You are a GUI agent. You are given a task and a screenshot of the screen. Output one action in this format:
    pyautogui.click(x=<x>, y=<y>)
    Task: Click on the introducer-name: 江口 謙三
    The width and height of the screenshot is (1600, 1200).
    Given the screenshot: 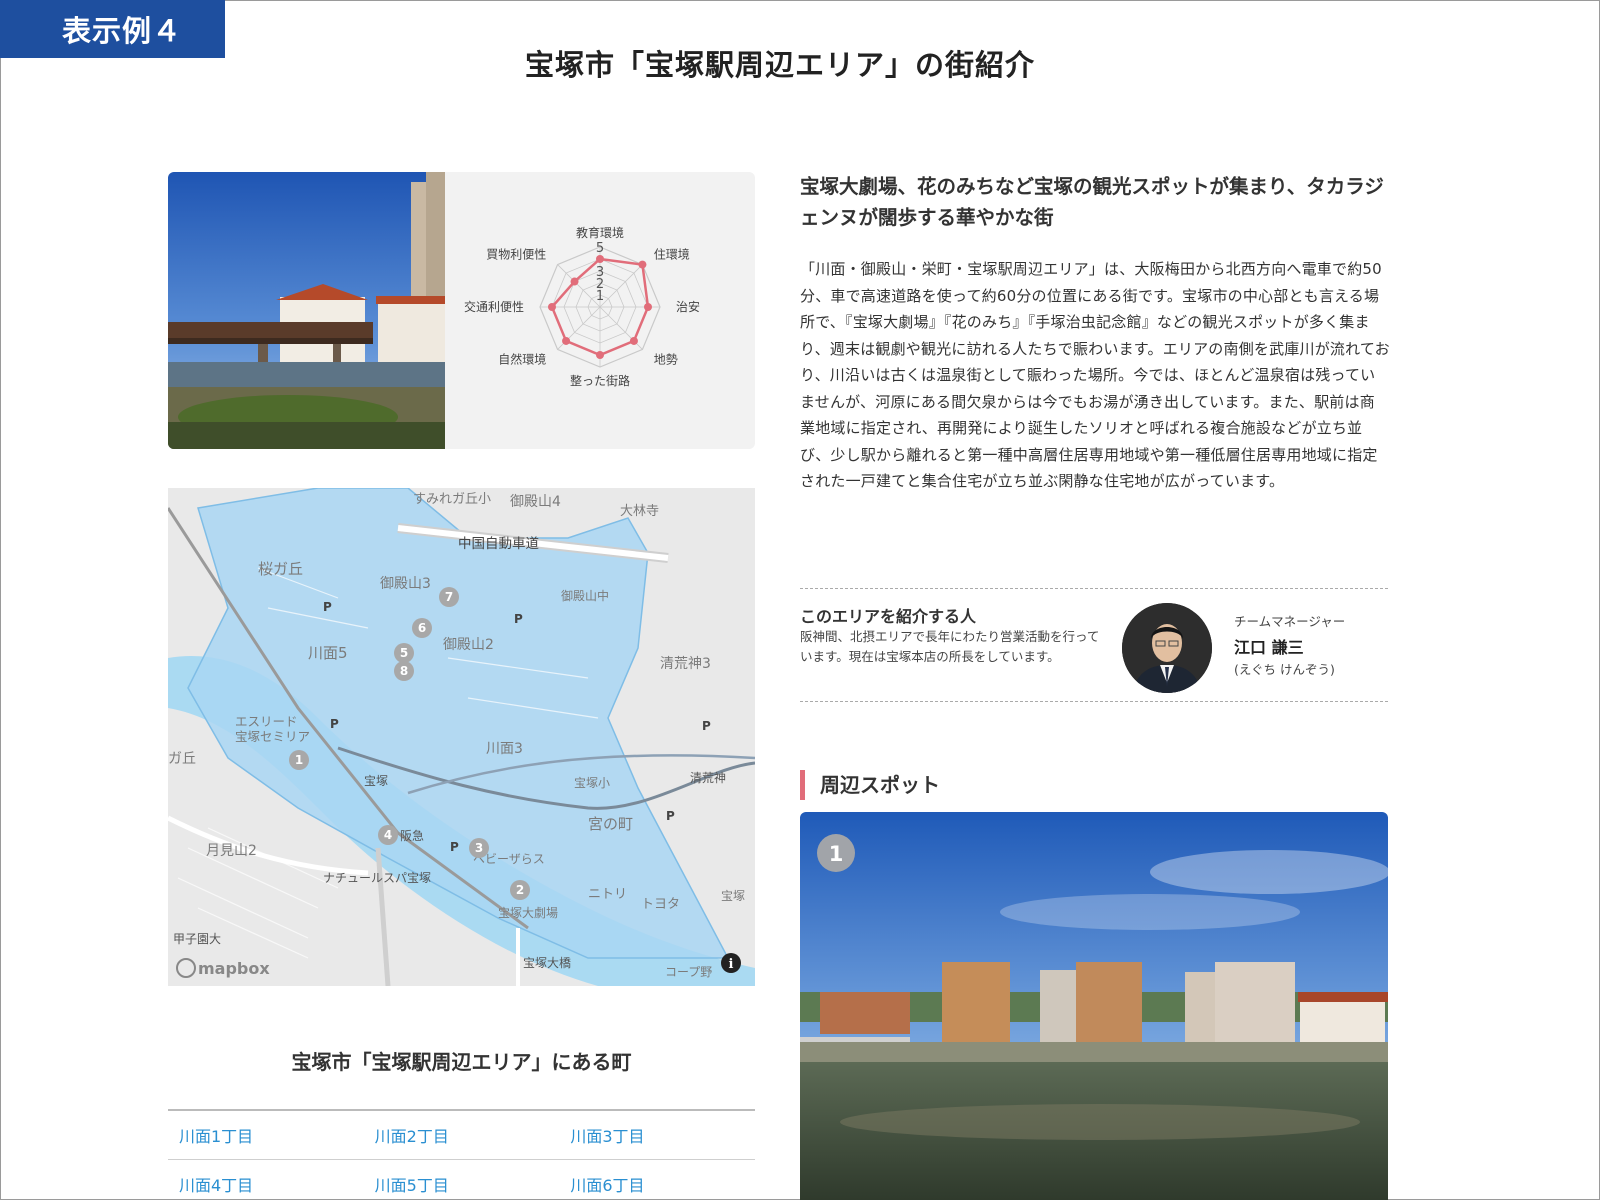 What is the action you would take?
    pyautogui.click(x=1269, y=647)
    